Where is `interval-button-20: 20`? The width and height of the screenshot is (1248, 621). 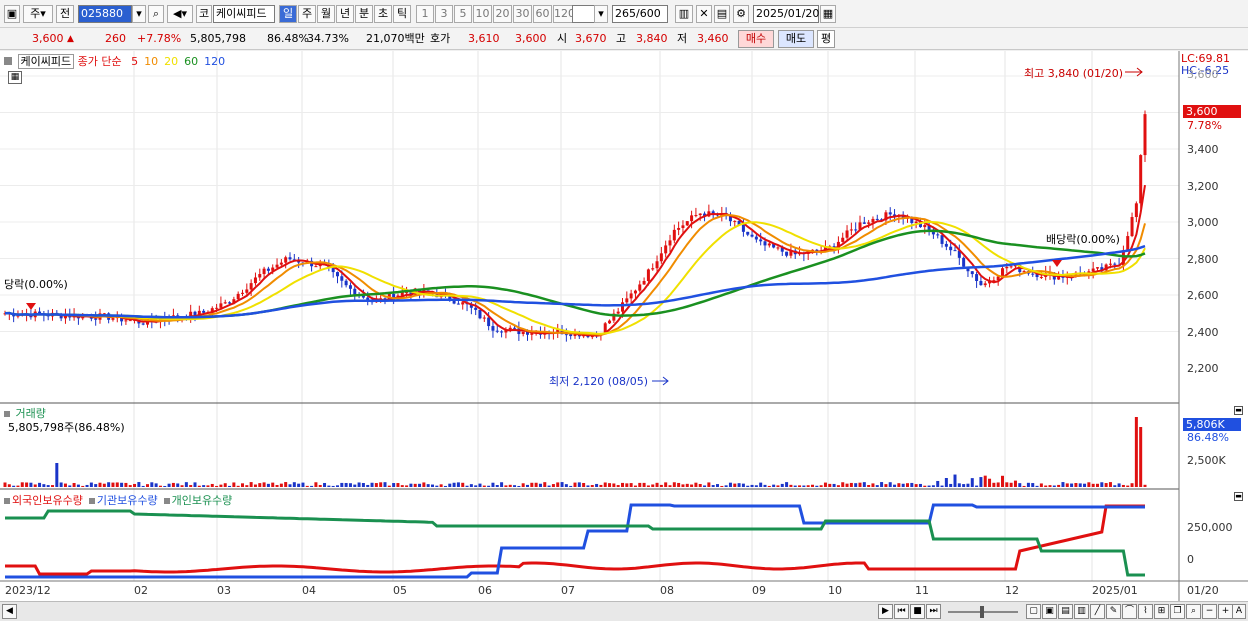 interval-button-20: 20 is located at coordinates (502, 14).